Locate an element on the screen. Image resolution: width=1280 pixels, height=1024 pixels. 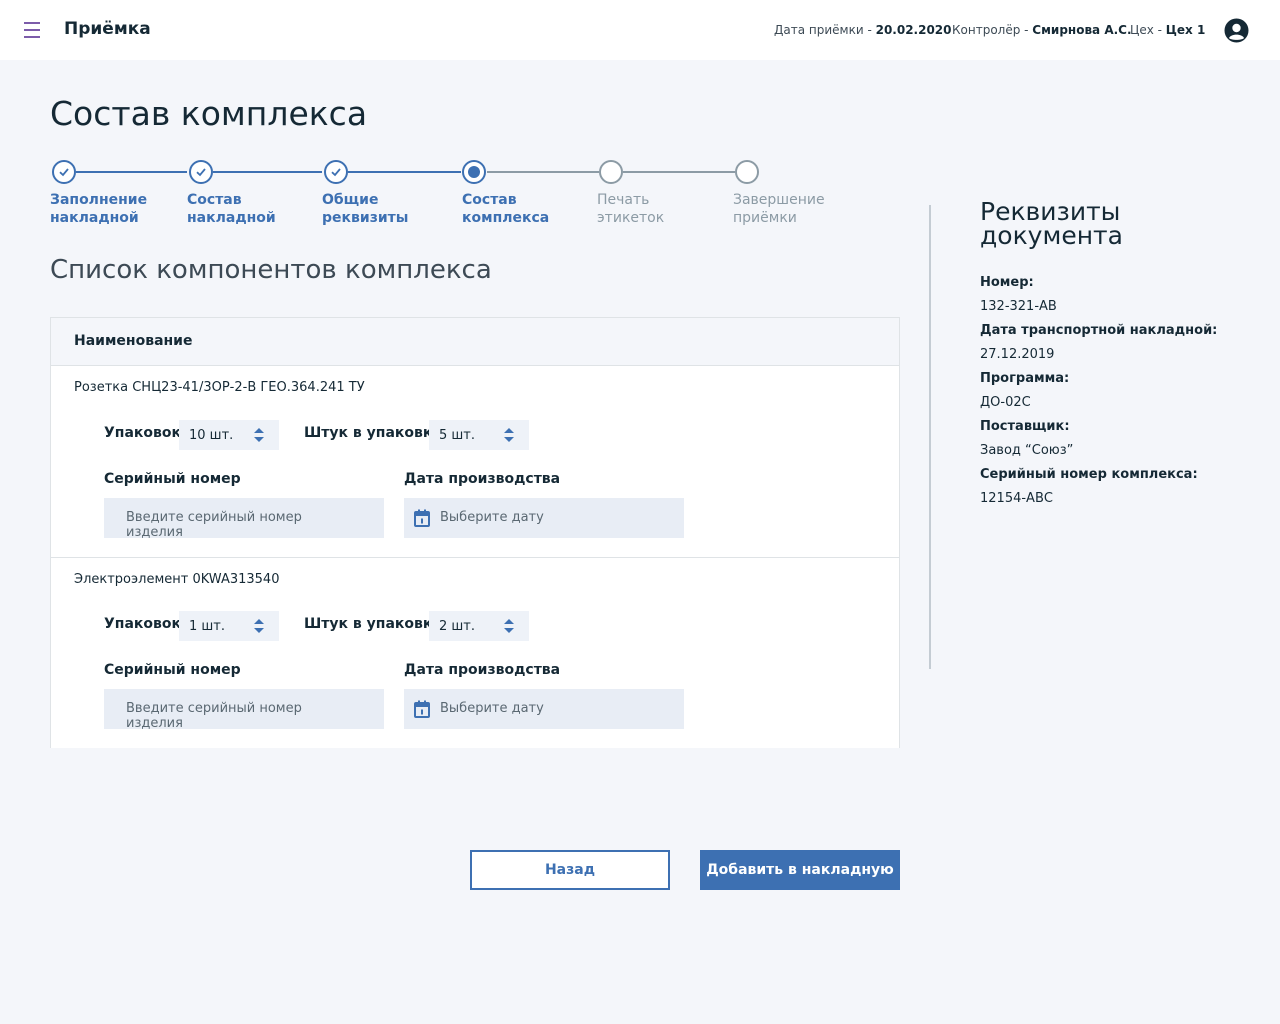
shop-label: Цех - is located at coordinates (1148, 30).